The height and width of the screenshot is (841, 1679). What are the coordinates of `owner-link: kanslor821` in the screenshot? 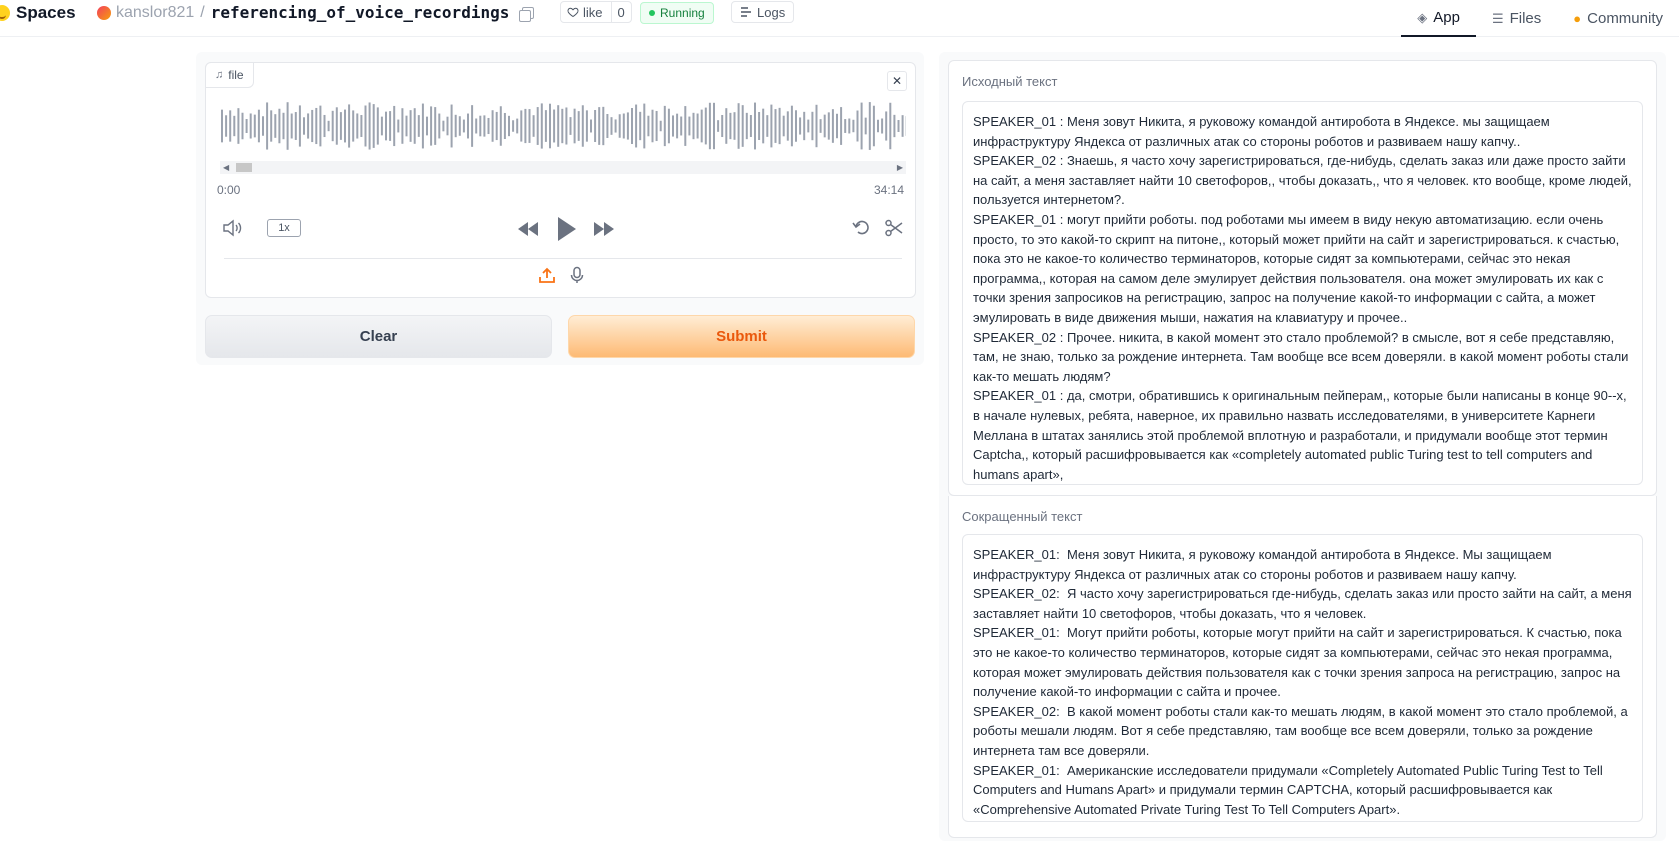 It's located at (155, 13).